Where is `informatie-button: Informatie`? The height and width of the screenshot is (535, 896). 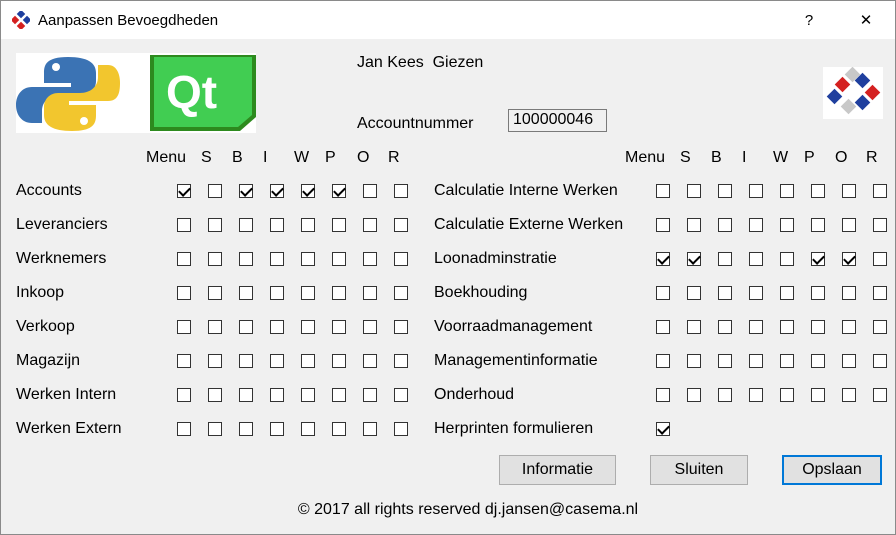
informatie-button: Informatie is located at coordinates (557, 470).